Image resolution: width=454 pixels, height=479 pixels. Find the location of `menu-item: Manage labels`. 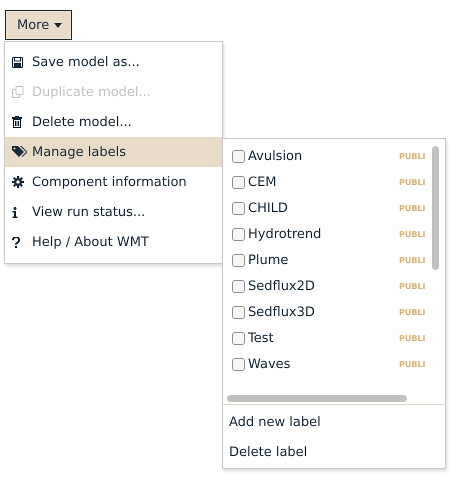

menu-item: Manage labels is located at coordinates (113, 152).